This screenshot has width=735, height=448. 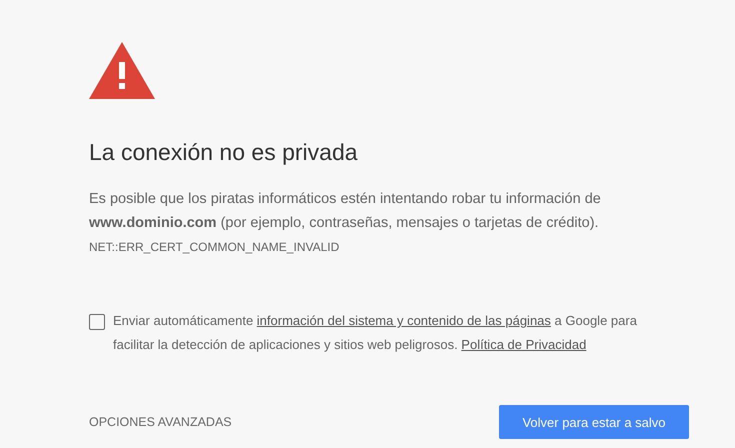 I want to click on error-code: NET::ERR_CERT_COMMON_NAME_INVALID, so click(x=214, y=247).